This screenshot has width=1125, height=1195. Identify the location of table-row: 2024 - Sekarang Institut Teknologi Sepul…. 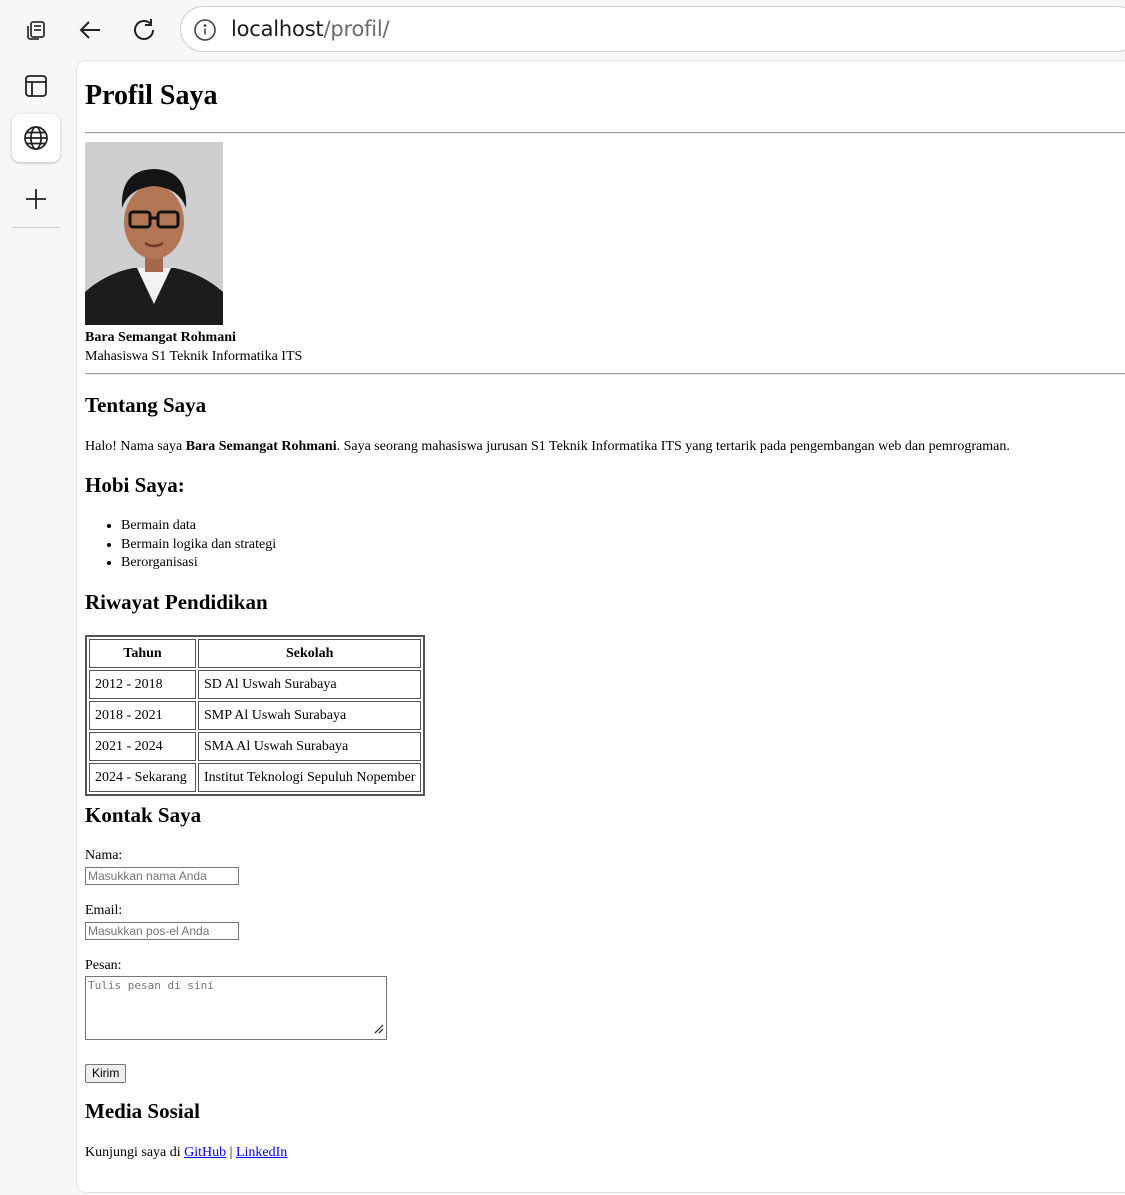
(255, 777).